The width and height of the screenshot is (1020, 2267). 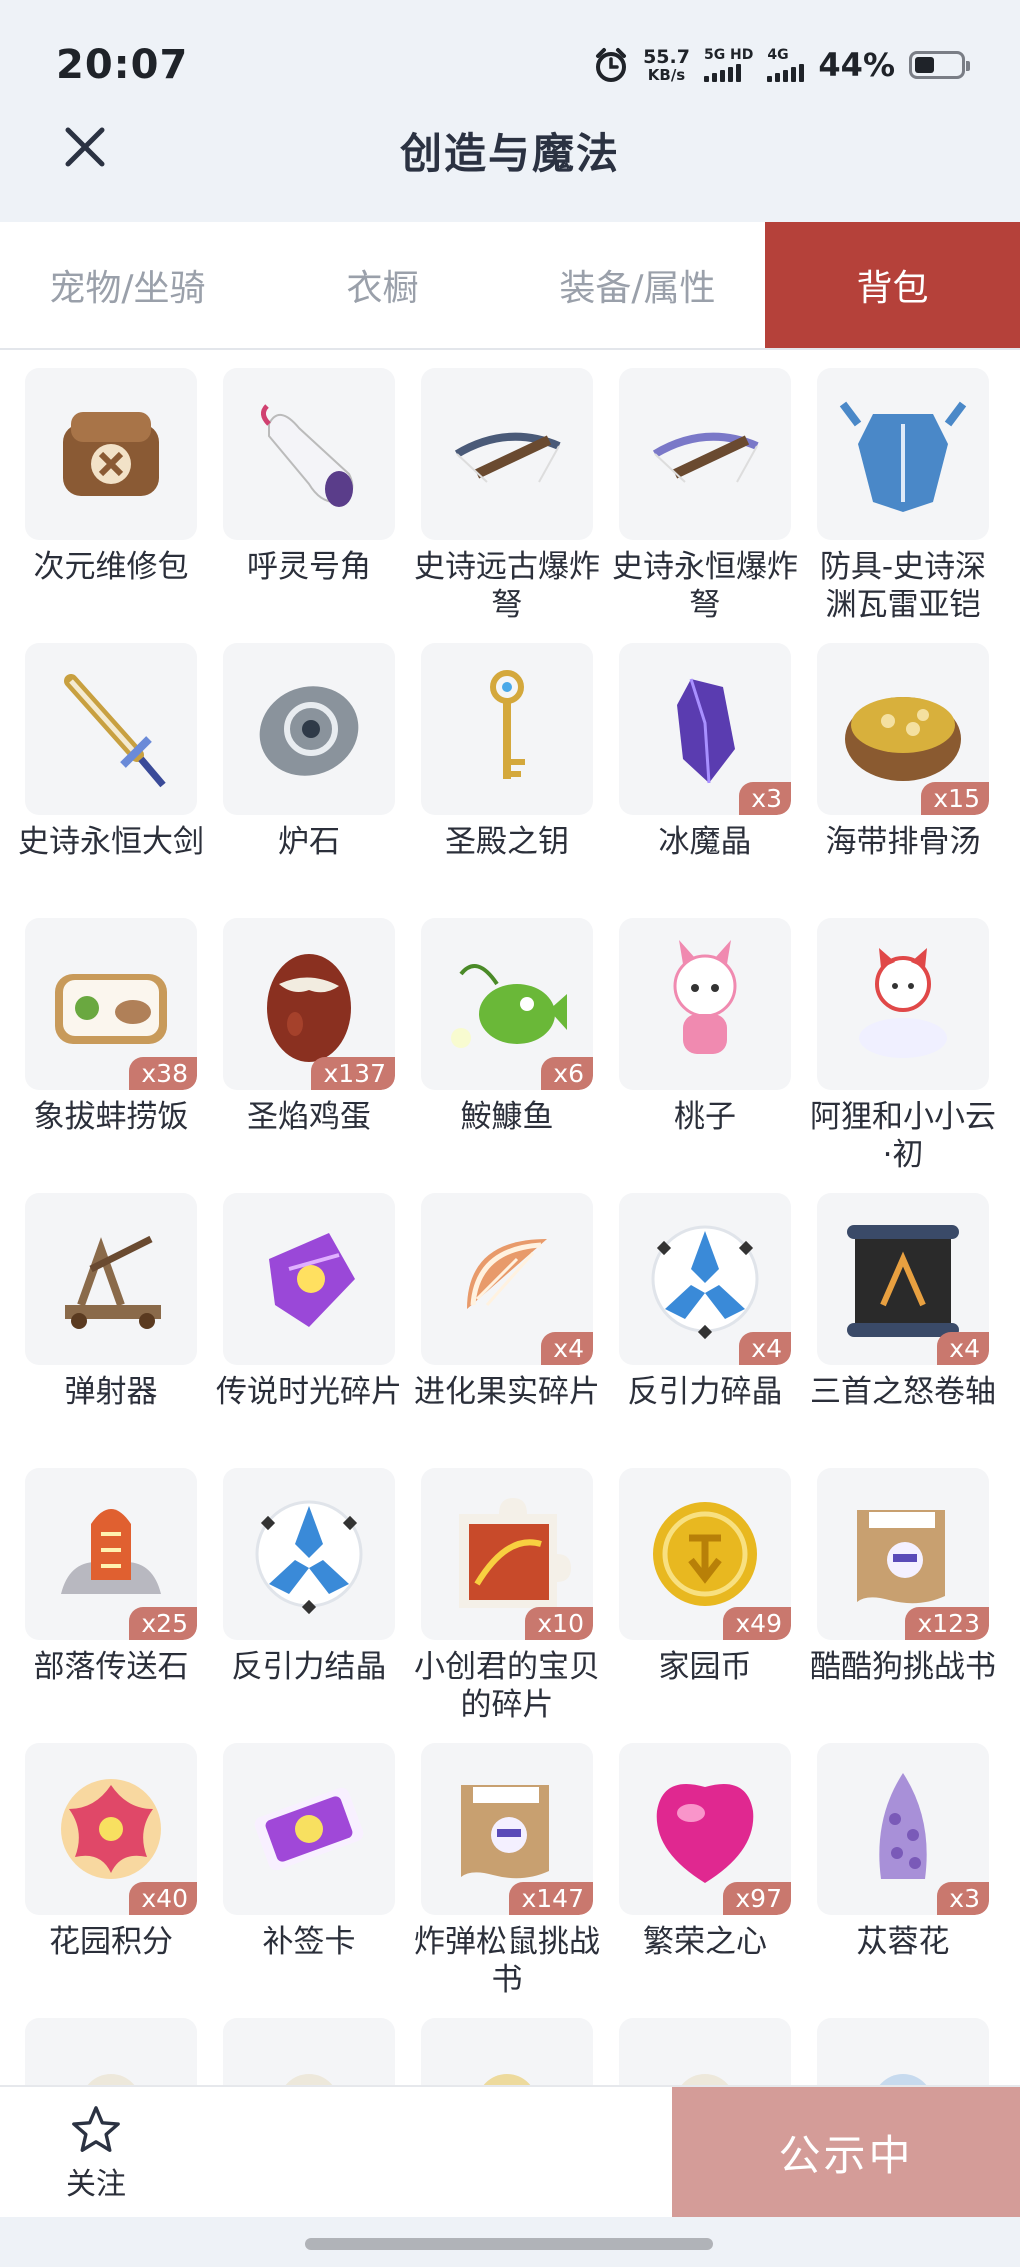 What do you see at coordinates (786, 73) in the screenshot?
I see `signal-bars-icon` at bounding box center [786, 73].